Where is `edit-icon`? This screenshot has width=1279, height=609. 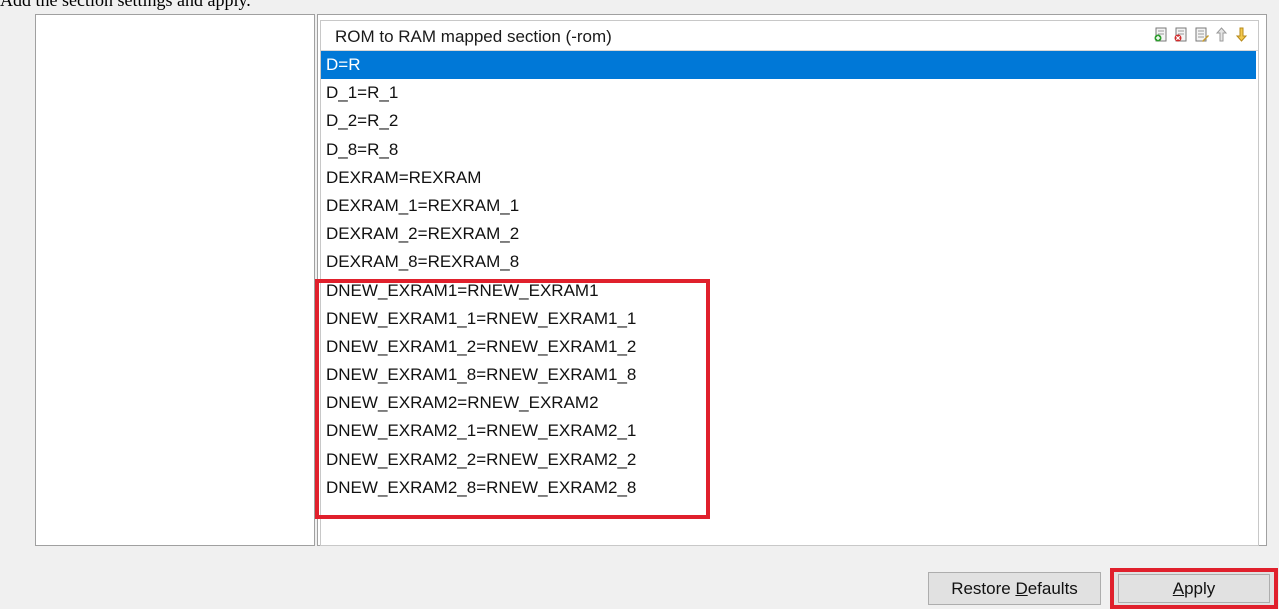
edit-icon is located at coordinates (1201, 34).